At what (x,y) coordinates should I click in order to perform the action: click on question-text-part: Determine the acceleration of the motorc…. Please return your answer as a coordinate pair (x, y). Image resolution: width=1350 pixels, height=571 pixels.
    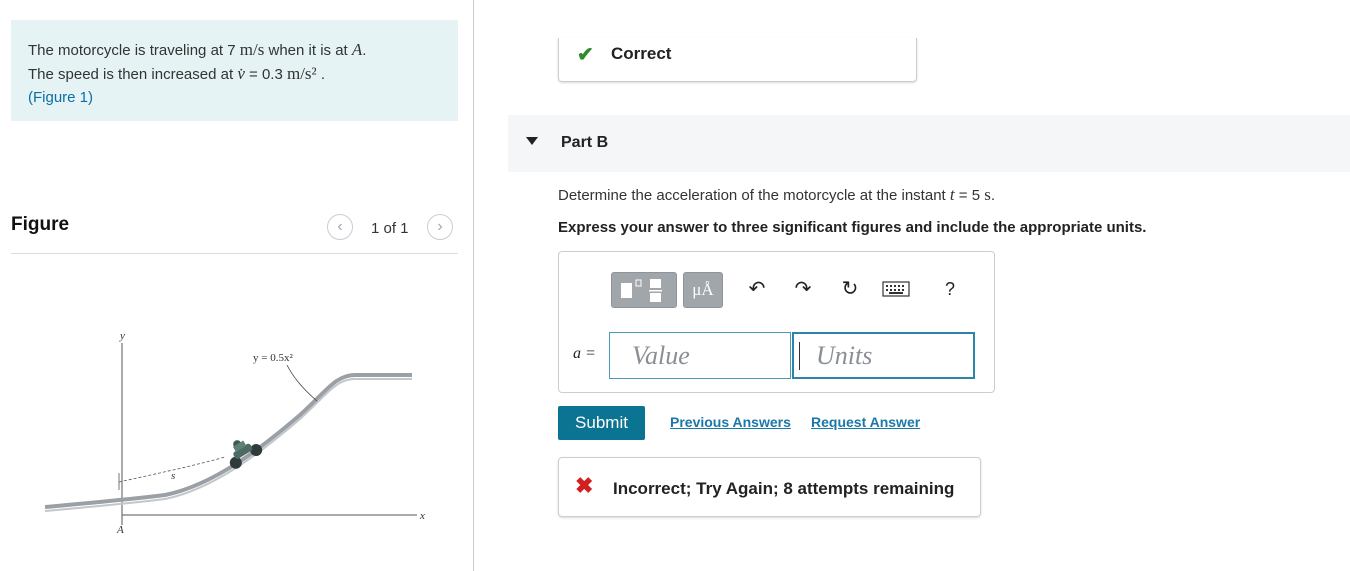
    Looking at the image, I should click on (752, 195).